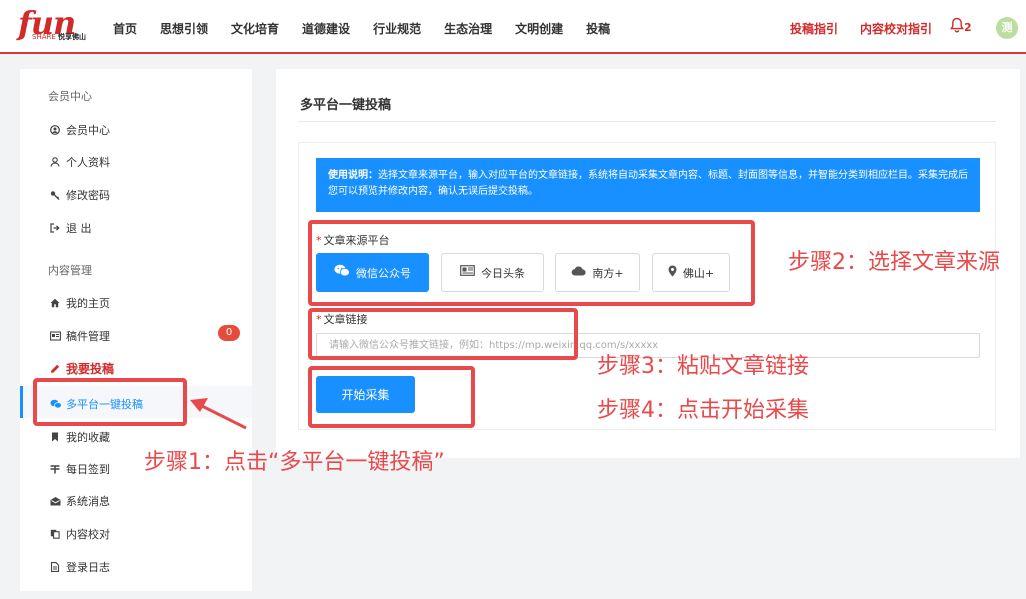 This screenshot has width=1026, height=599. What do you see at coordinates (88, 130) in the screenshot?
I see `sidebar-item-label: 会员中心` at bounding box center [88, 130].